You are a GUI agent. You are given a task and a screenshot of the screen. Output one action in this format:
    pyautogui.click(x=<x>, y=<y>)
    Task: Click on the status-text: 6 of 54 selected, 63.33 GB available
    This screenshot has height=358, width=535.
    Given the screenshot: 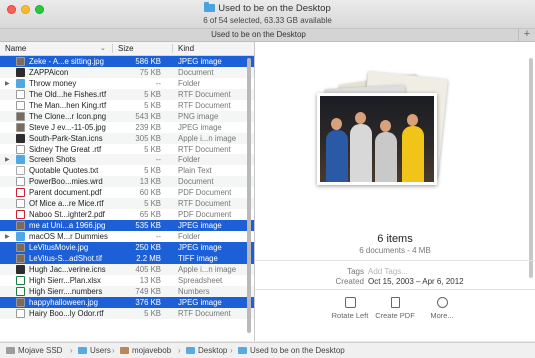 What is the action you would take?
    pyautogui.click(x=267, y=20)
    